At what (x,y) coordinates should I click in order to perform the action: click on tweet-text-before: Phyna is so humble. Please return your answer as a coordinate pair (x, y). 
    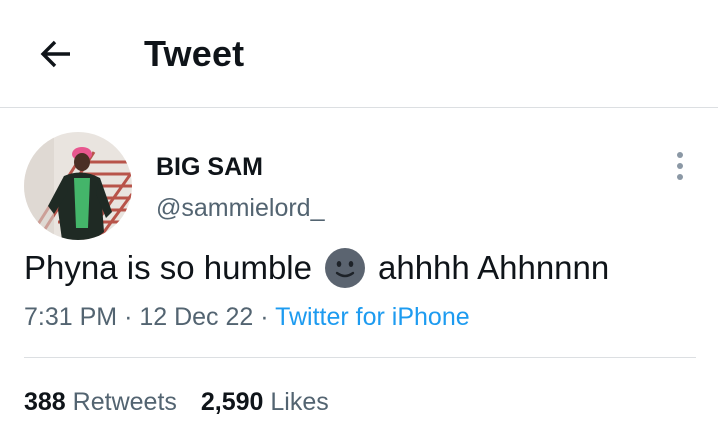
    Looking at the image, I should click on (168, 267).